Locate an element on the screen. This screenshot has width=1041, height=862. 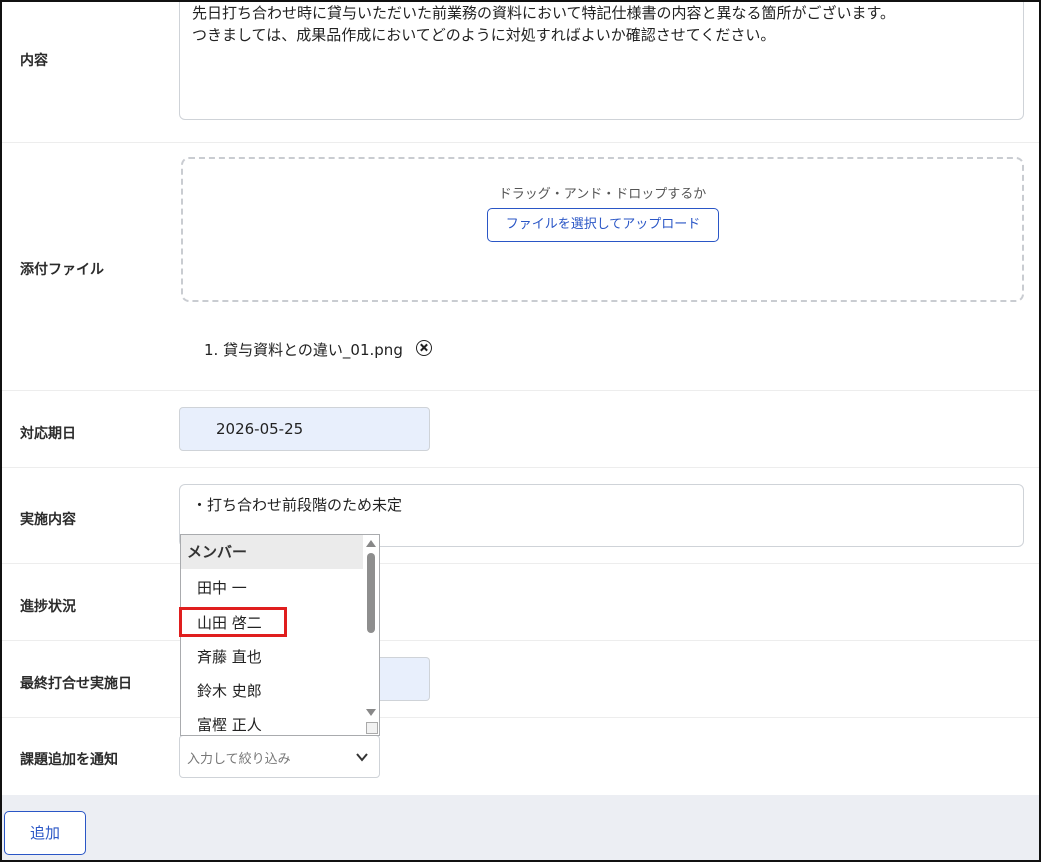
due-date-row is located at coordinates (520, 429).